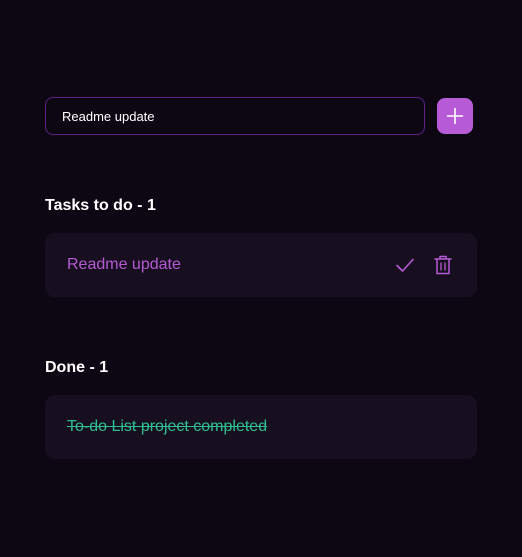  I want to click on add-task-button, so click(455, 116).